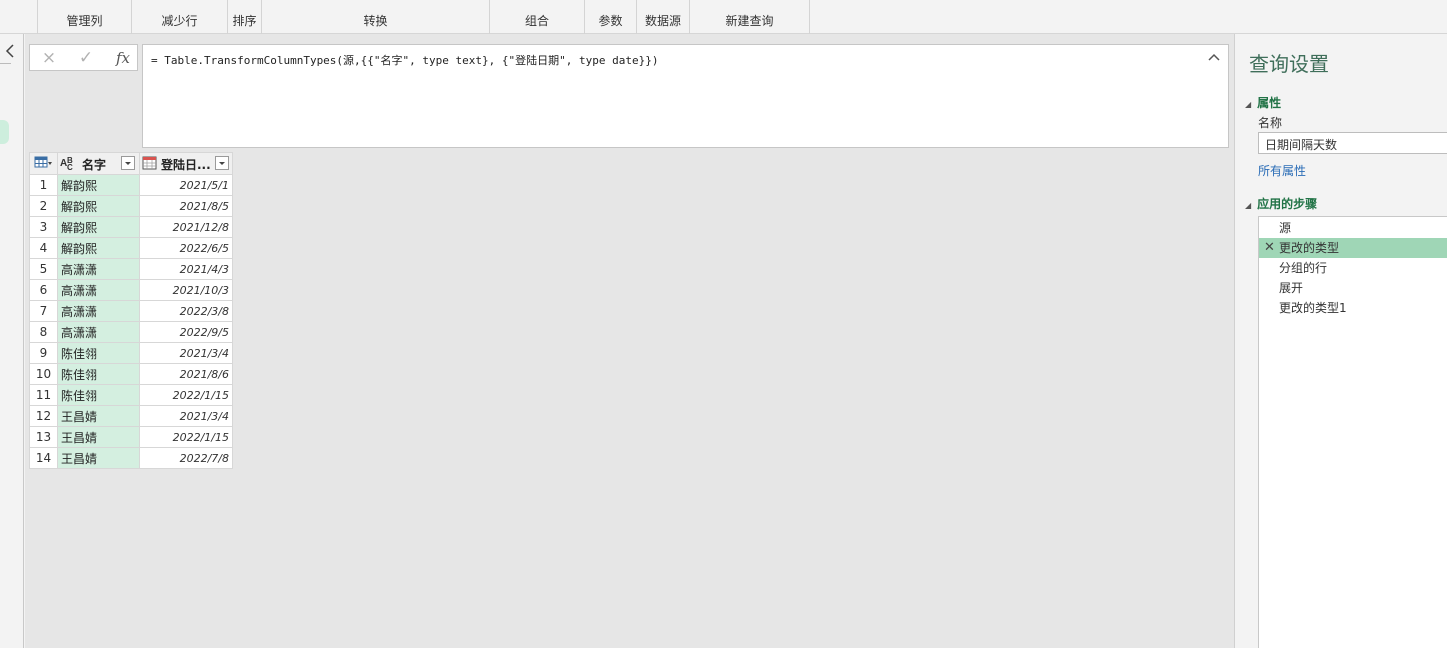 This screenshot has height=648, width=1447. I want to click on properties-label: 属性, so click(1269, 103).